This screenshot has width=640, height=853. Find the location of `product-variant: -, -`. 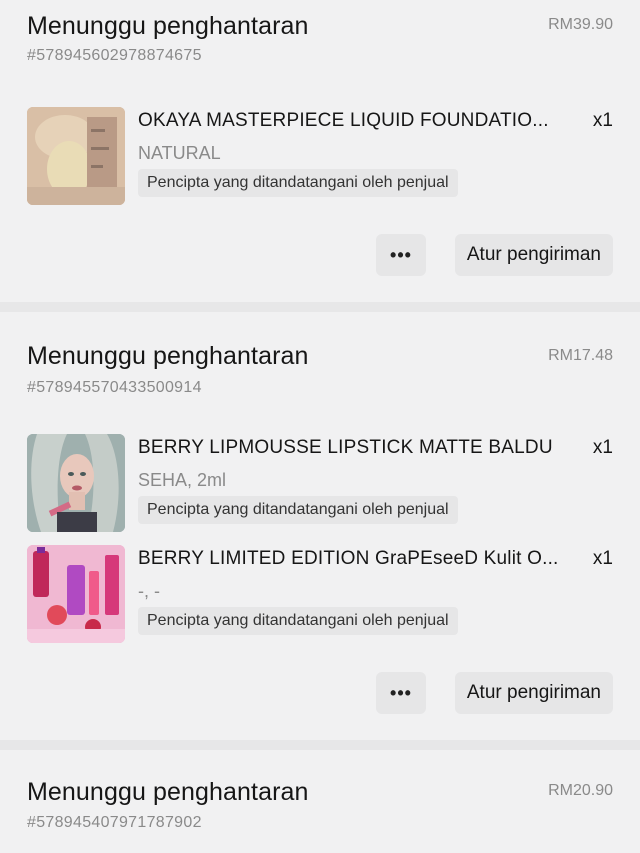

product-variant: -, - is located at coordinates (149, 591).